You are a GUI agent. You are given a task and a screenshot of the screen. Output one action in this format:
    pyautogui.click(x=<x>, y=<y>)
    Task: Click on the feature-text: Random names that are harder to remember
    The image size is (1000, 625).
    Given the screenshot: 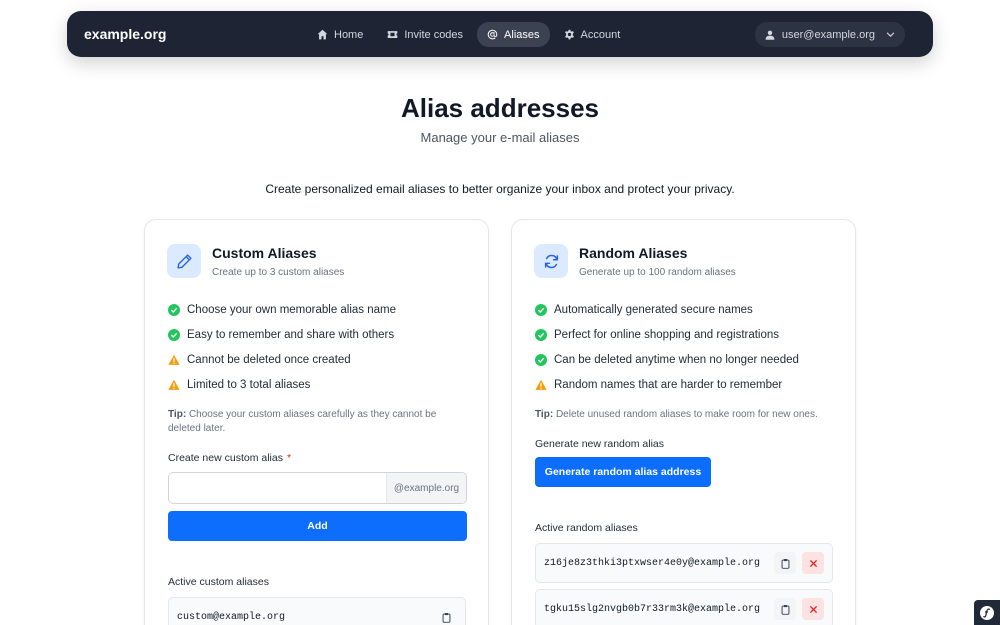 What is the action you would take?
    pyautogui.click(x=668, y=384)
    